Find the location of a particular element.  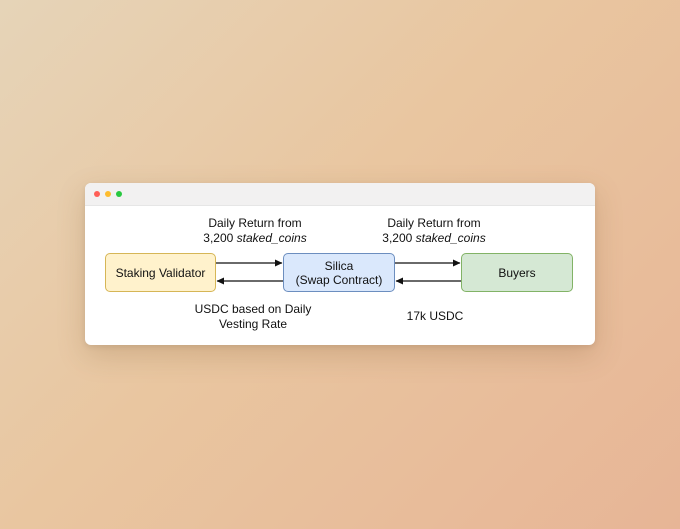

node-staking-validator: Staking Validator is located at coordinates (160, 272).